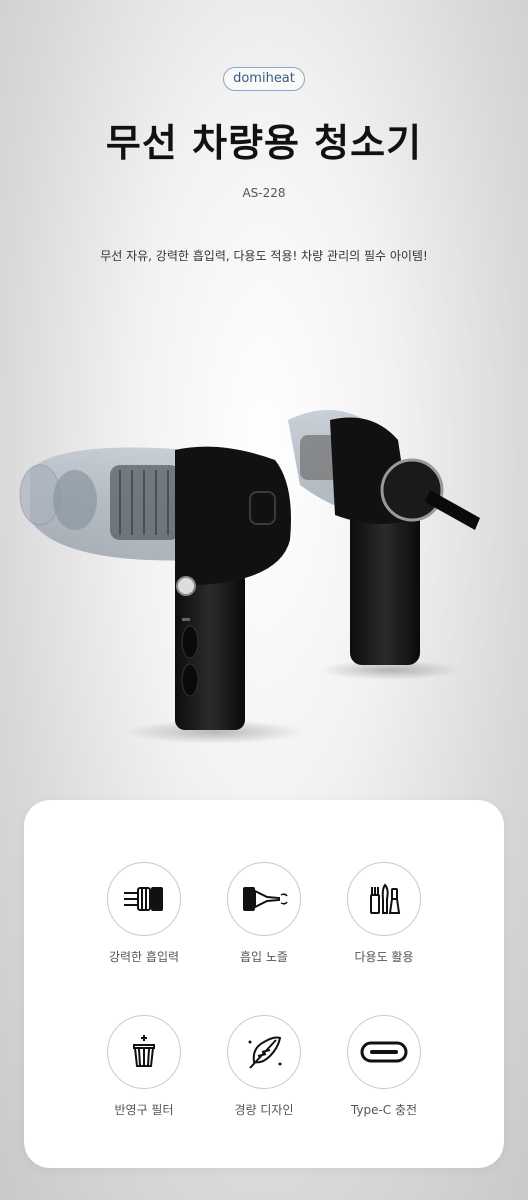 The width and height of the screenshot is (528, 1200). What do you see at coordinates (264, 79) in the screenshot?
I see `brand-badge: domiheat` at bounding box center [264, 79].